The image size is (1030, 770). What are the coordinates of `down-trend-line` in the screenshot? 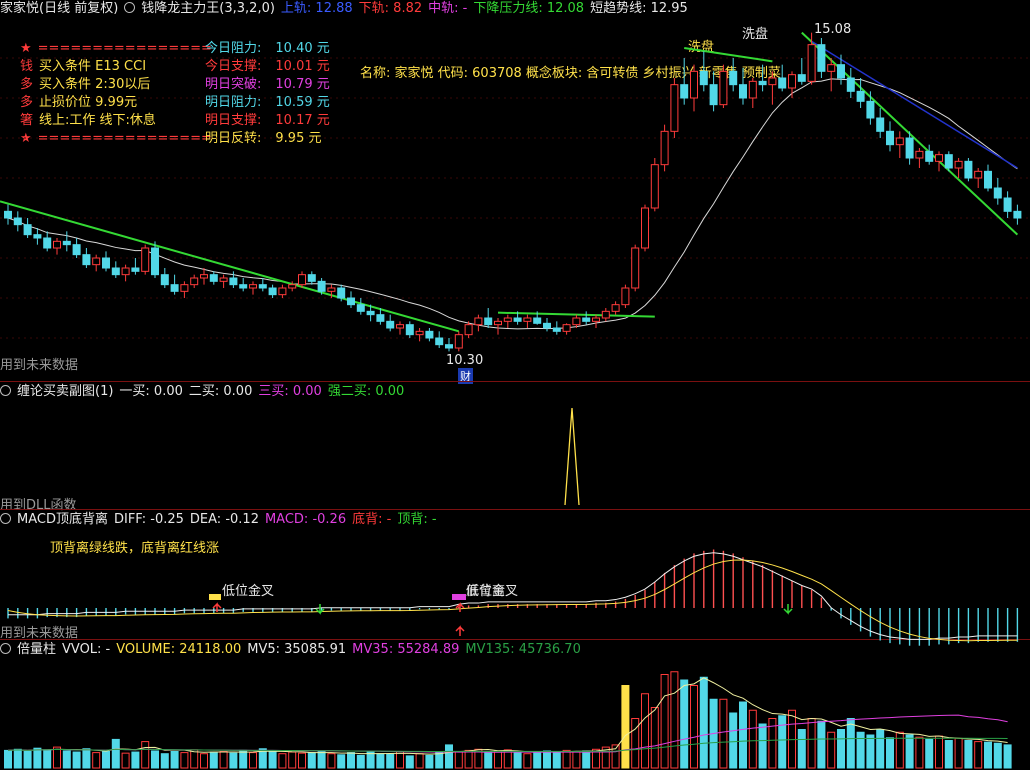 It's located at (230, 266).